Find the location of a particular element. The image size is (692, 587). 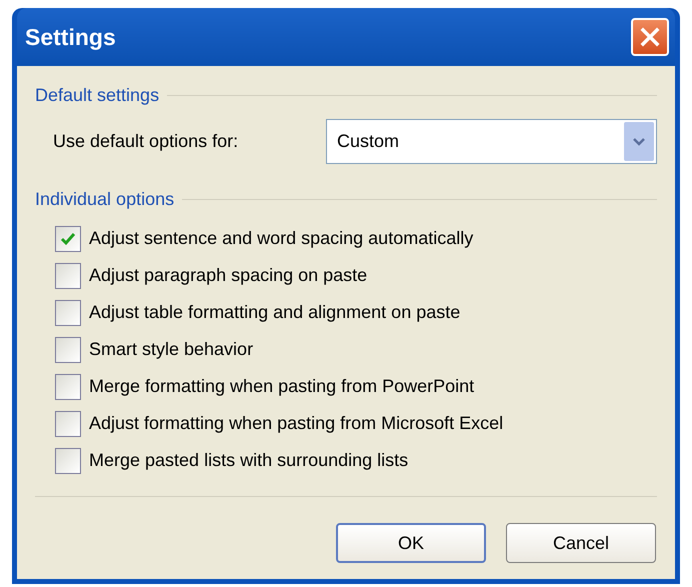

group-heading: Default settings is located at coordinates (97, 95).